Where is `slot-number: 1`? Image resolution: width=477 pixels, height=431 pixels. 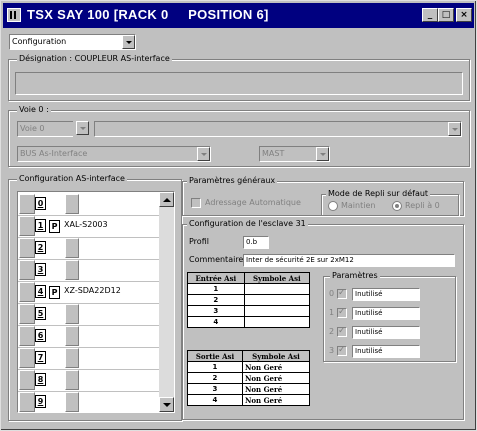 slot-number: 1 is located at coordinates (40, 225).